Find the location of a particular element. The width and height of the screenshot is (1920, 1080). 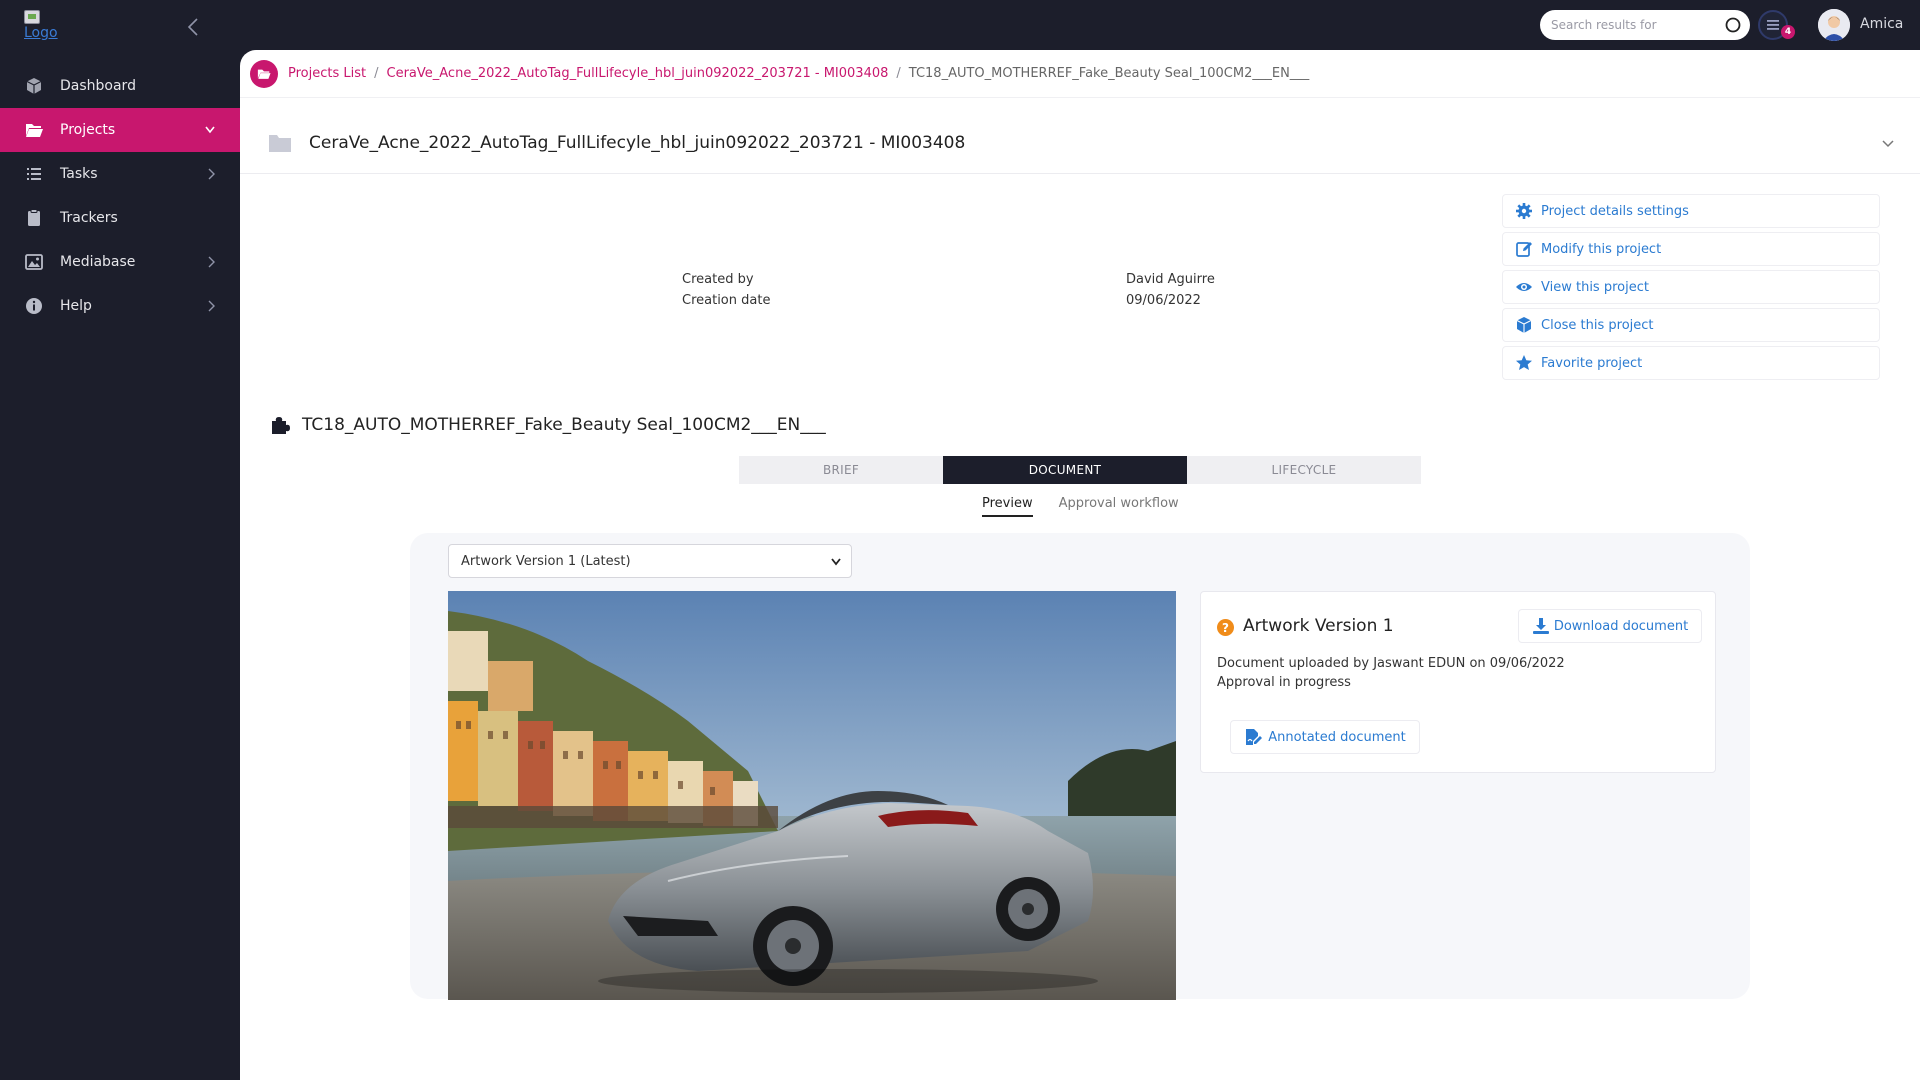

logo: Logo is located at coordinates (44, 28).